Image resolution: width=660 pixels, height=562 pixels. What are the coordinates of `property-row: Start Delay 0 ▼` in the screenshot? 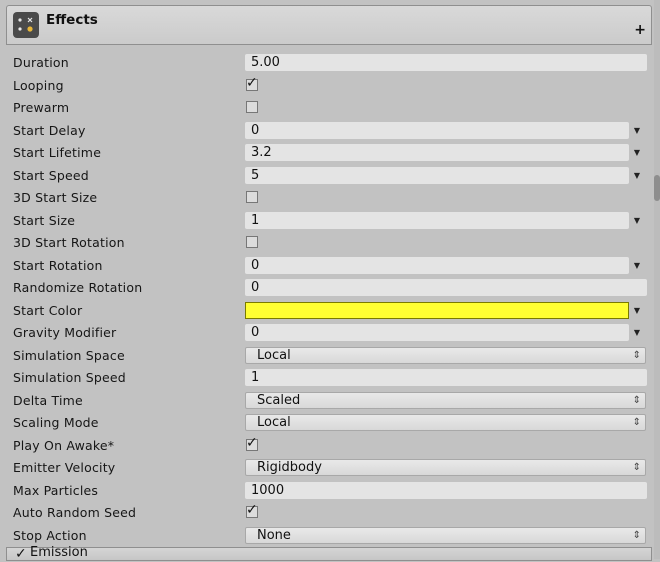 It's located at (329, 131).